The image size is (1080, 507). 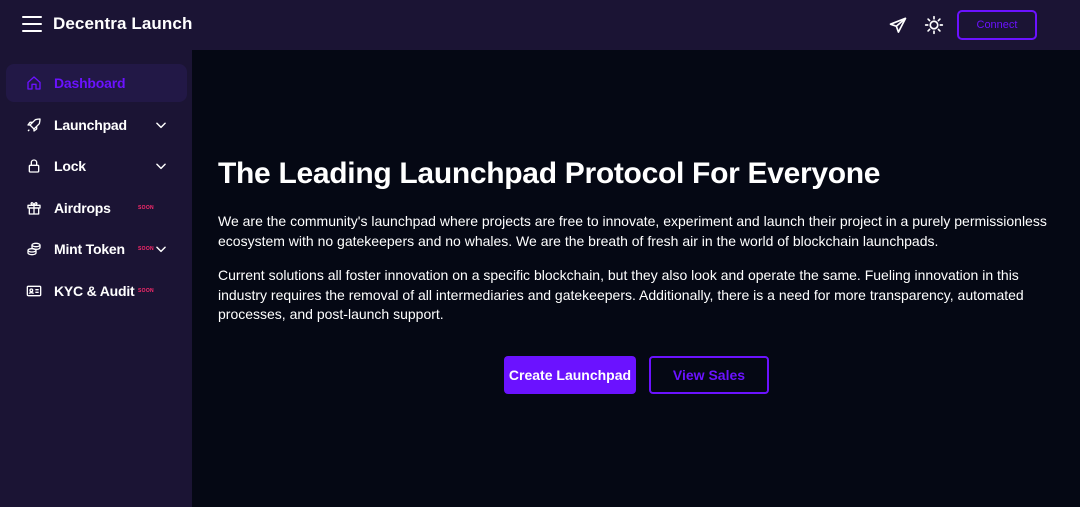 What do you see at coordinates (709, 375) in the screenshot?
I see `view-sales-button: View Sales` at bounding box center [709, 375].